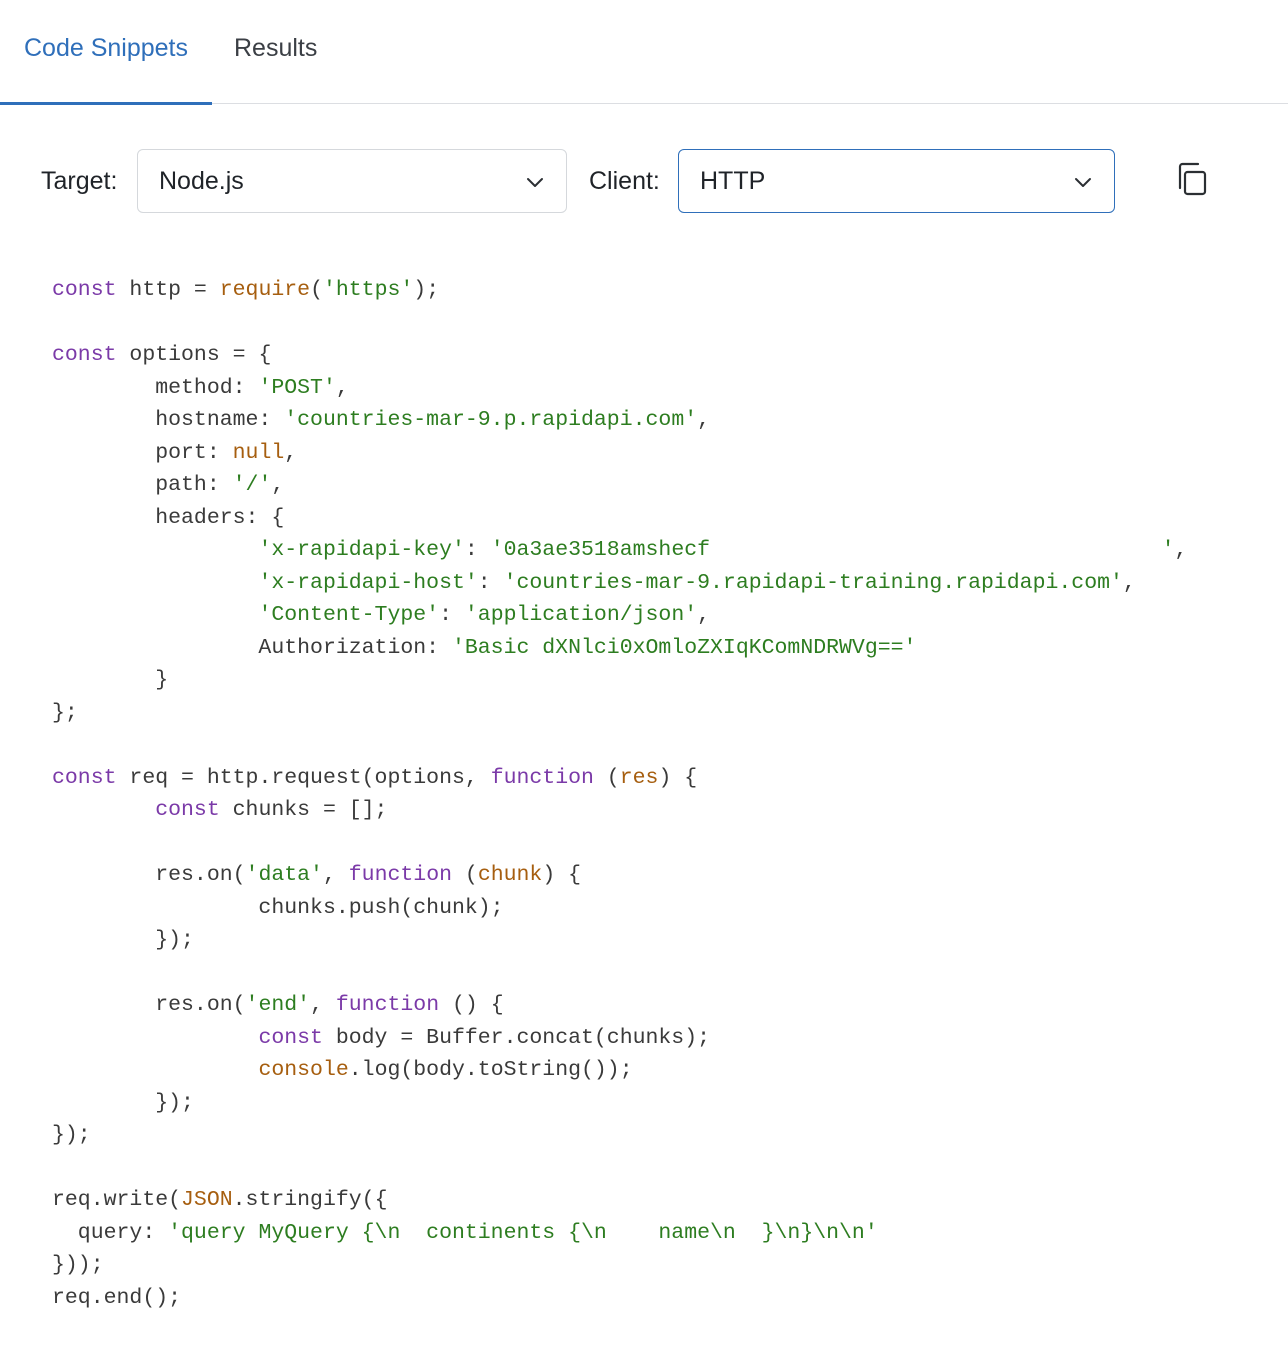 This screenshot has width=1288, height=1350. I want to click on code-token: '/', so click(252, 485).